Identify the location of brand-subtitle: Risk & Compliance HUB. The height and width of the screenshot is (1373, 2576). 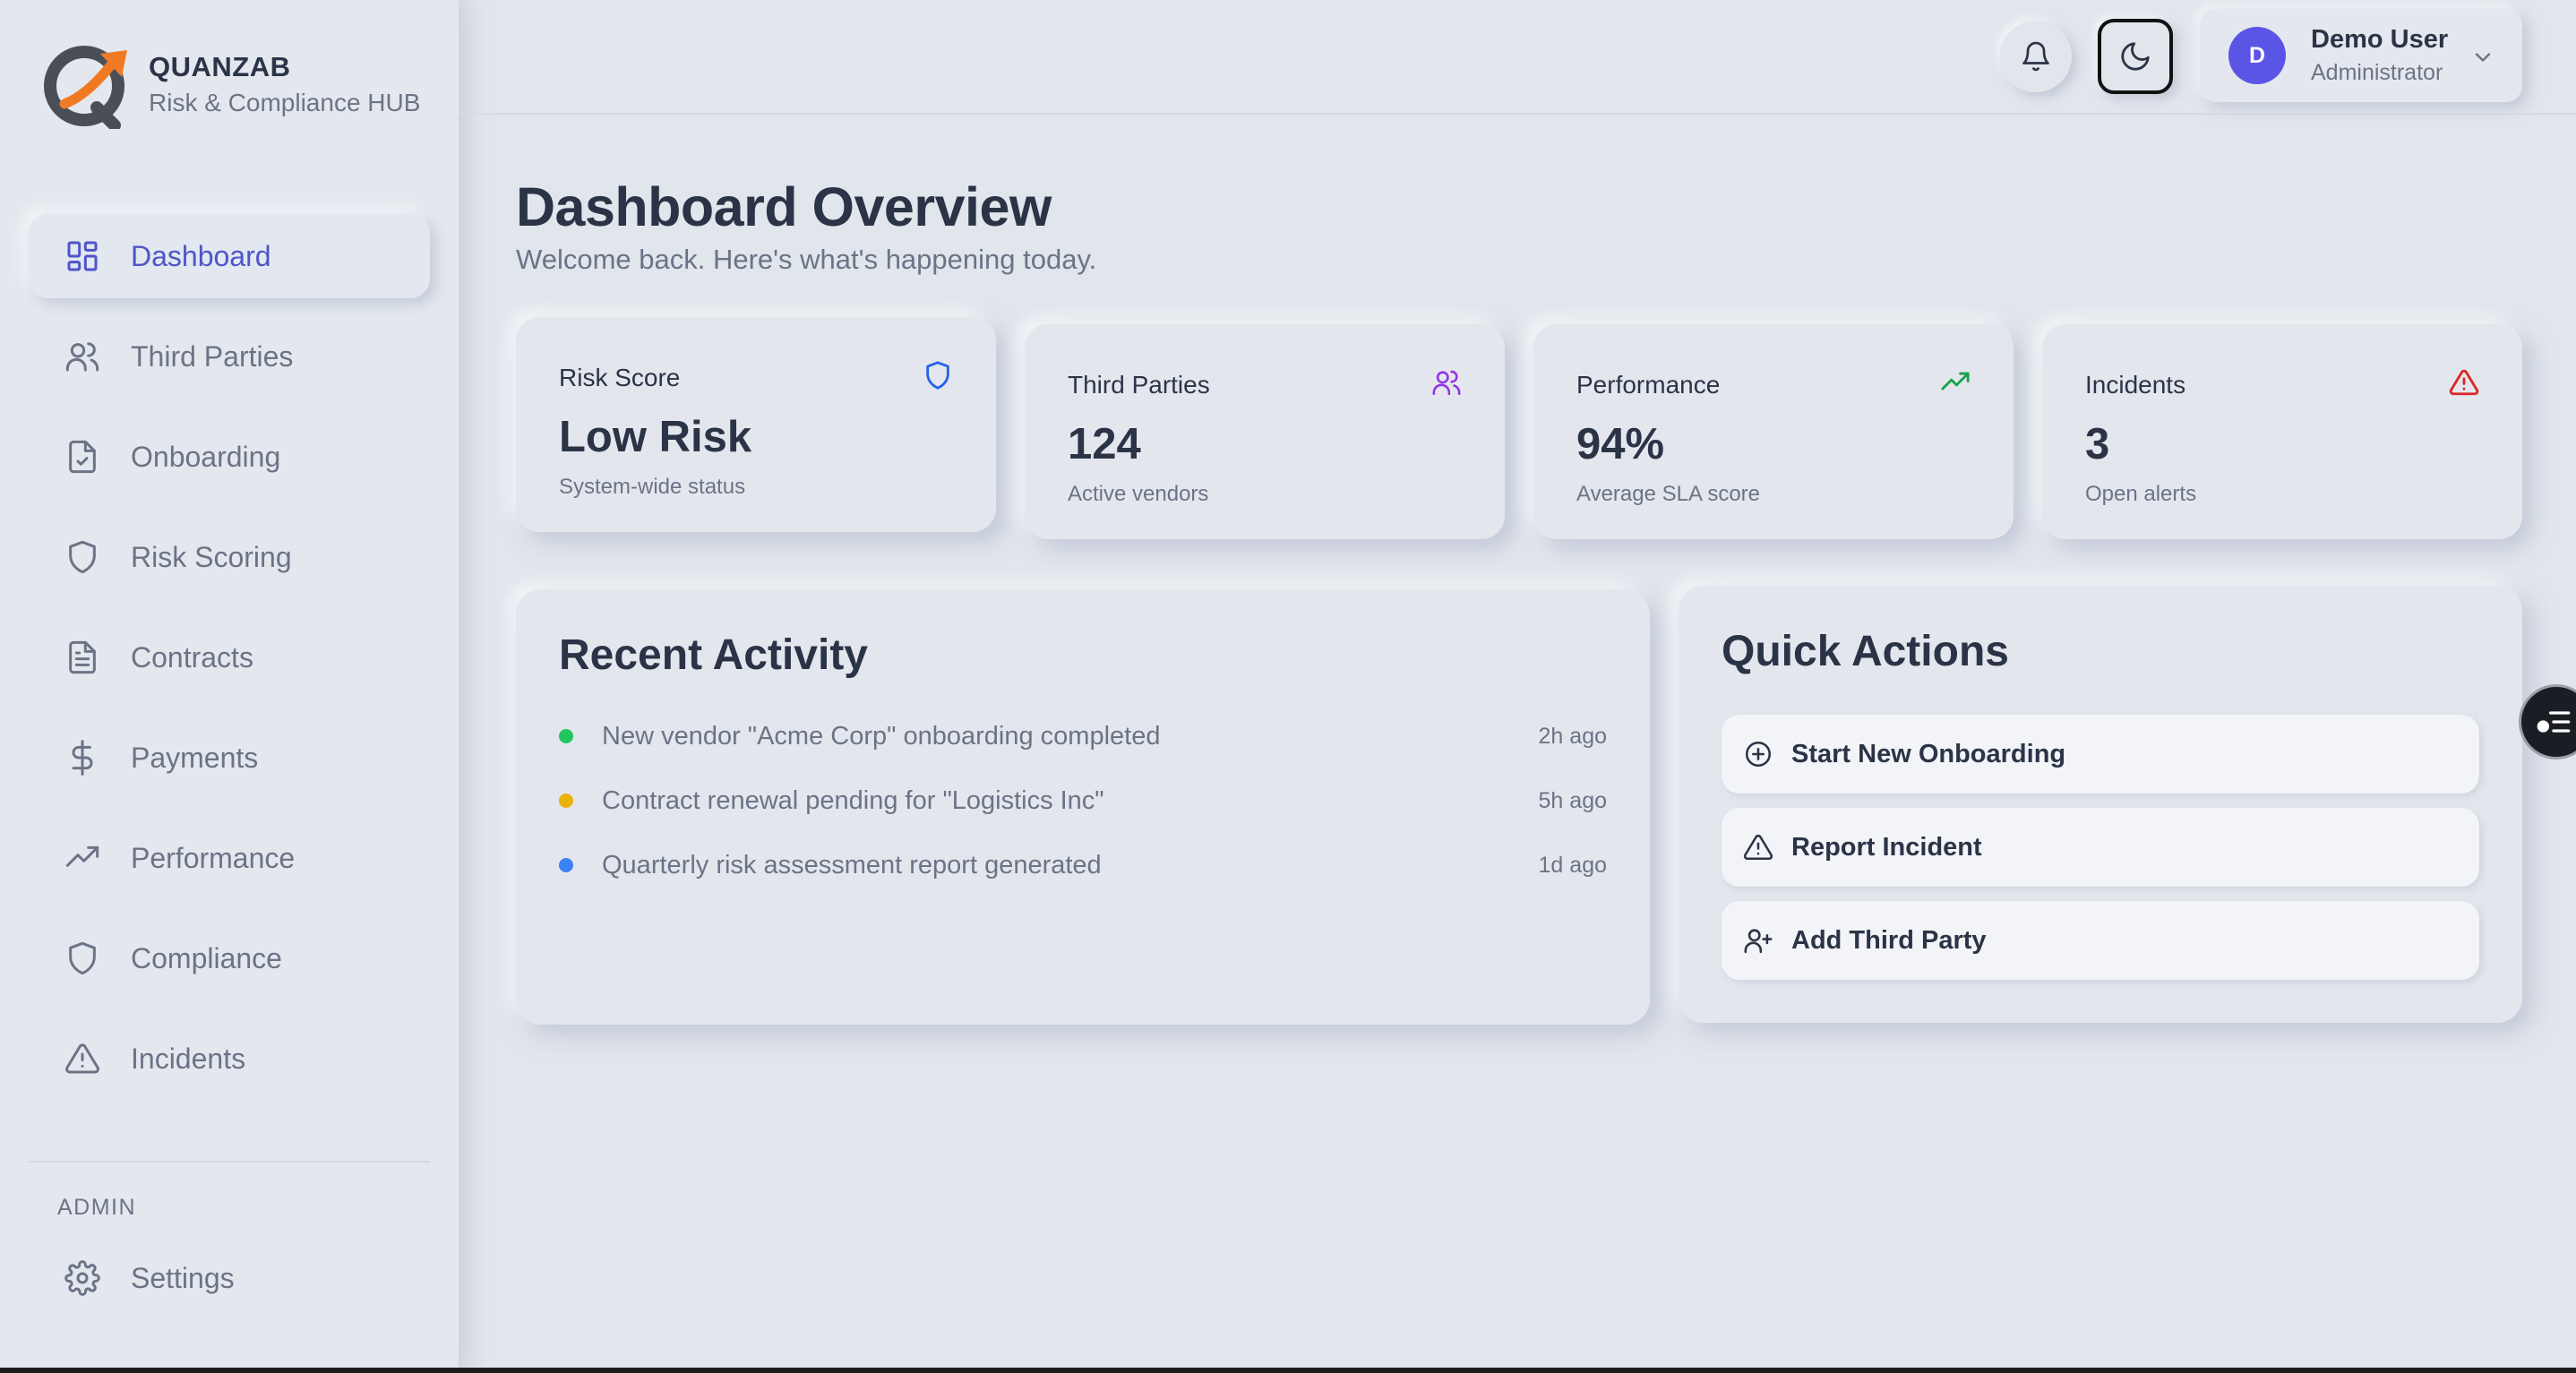
(285, 102).